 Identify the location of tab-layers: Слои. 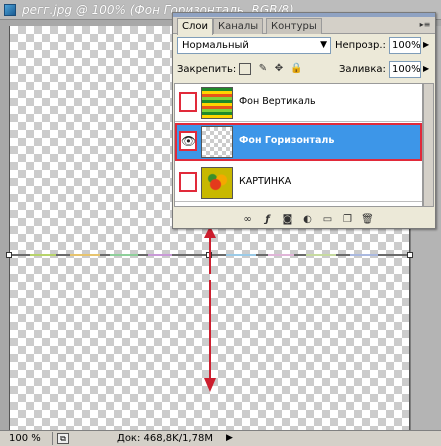
(195, 26).